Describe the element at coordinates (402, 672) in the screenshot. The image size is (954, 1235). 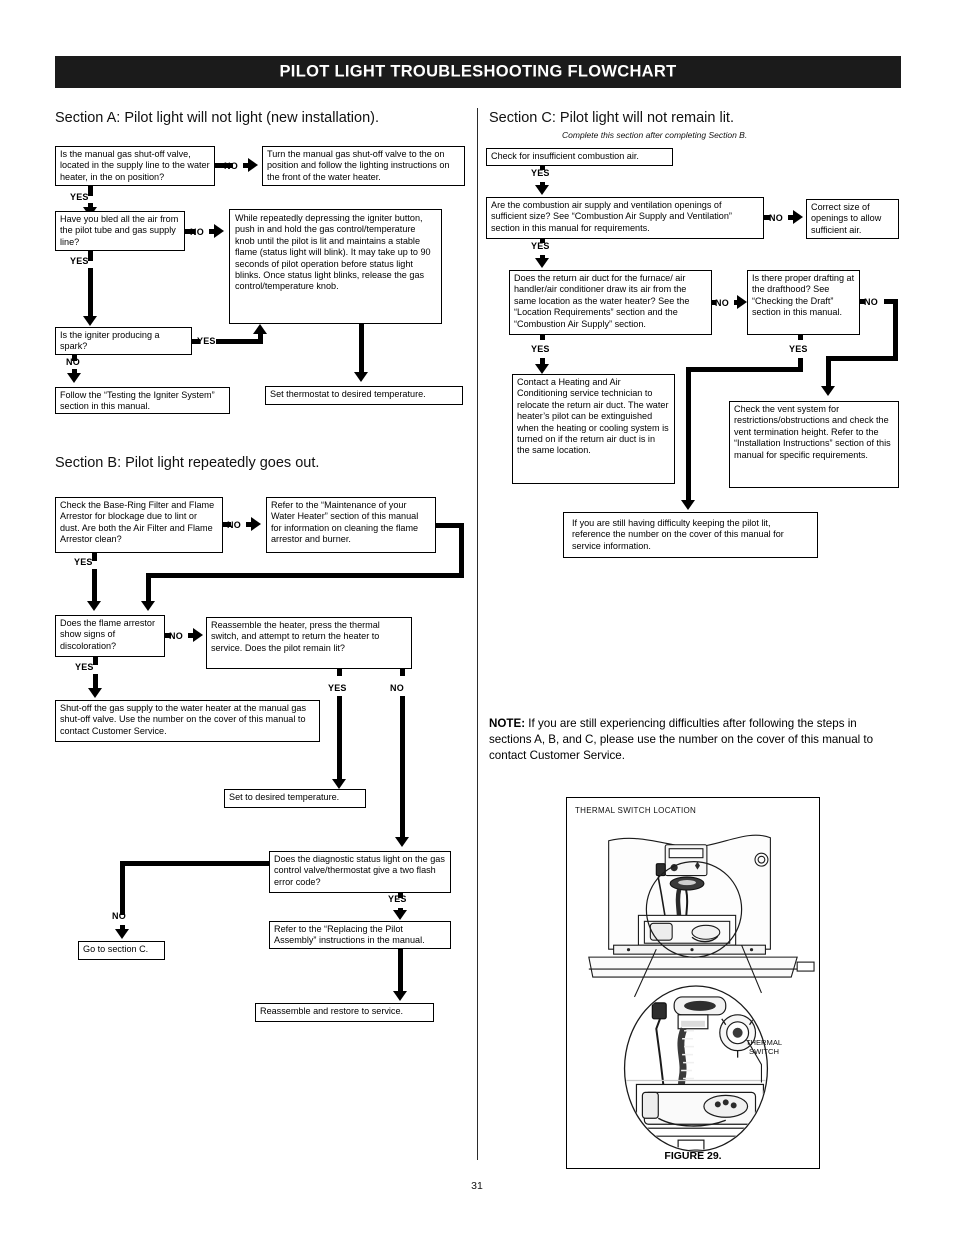
I see `connector-b4-no-stem` at that location.